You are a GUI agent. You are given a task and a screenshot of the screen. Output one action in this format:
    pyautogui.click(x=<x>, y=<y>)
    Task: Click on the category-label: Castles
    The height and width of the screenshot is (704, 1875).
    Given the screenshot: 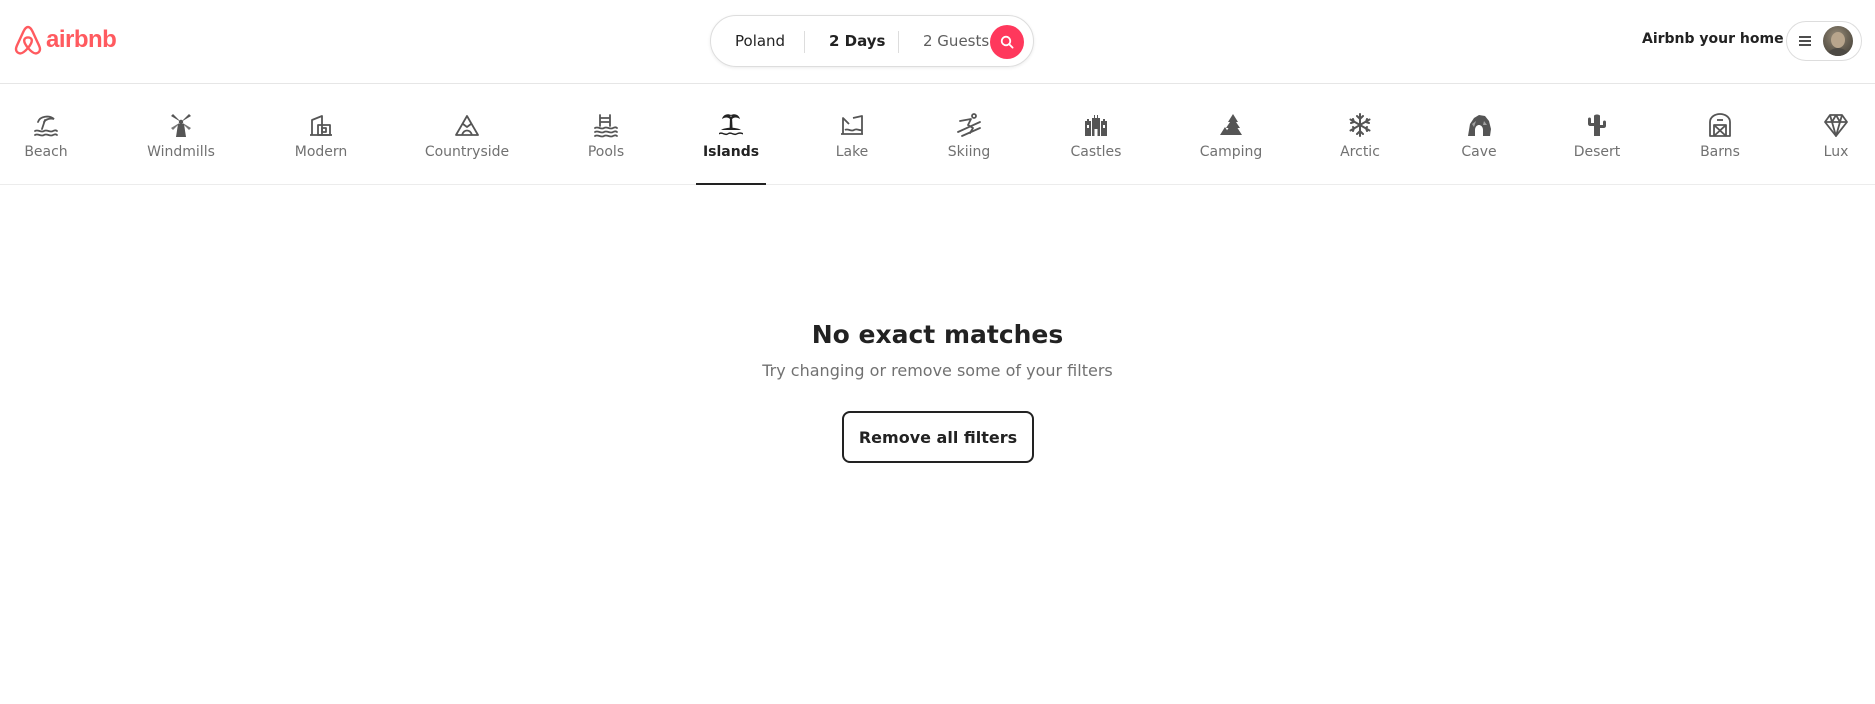 What is the action you would take?
    pyautogui.click(x=1096, y=152)
    